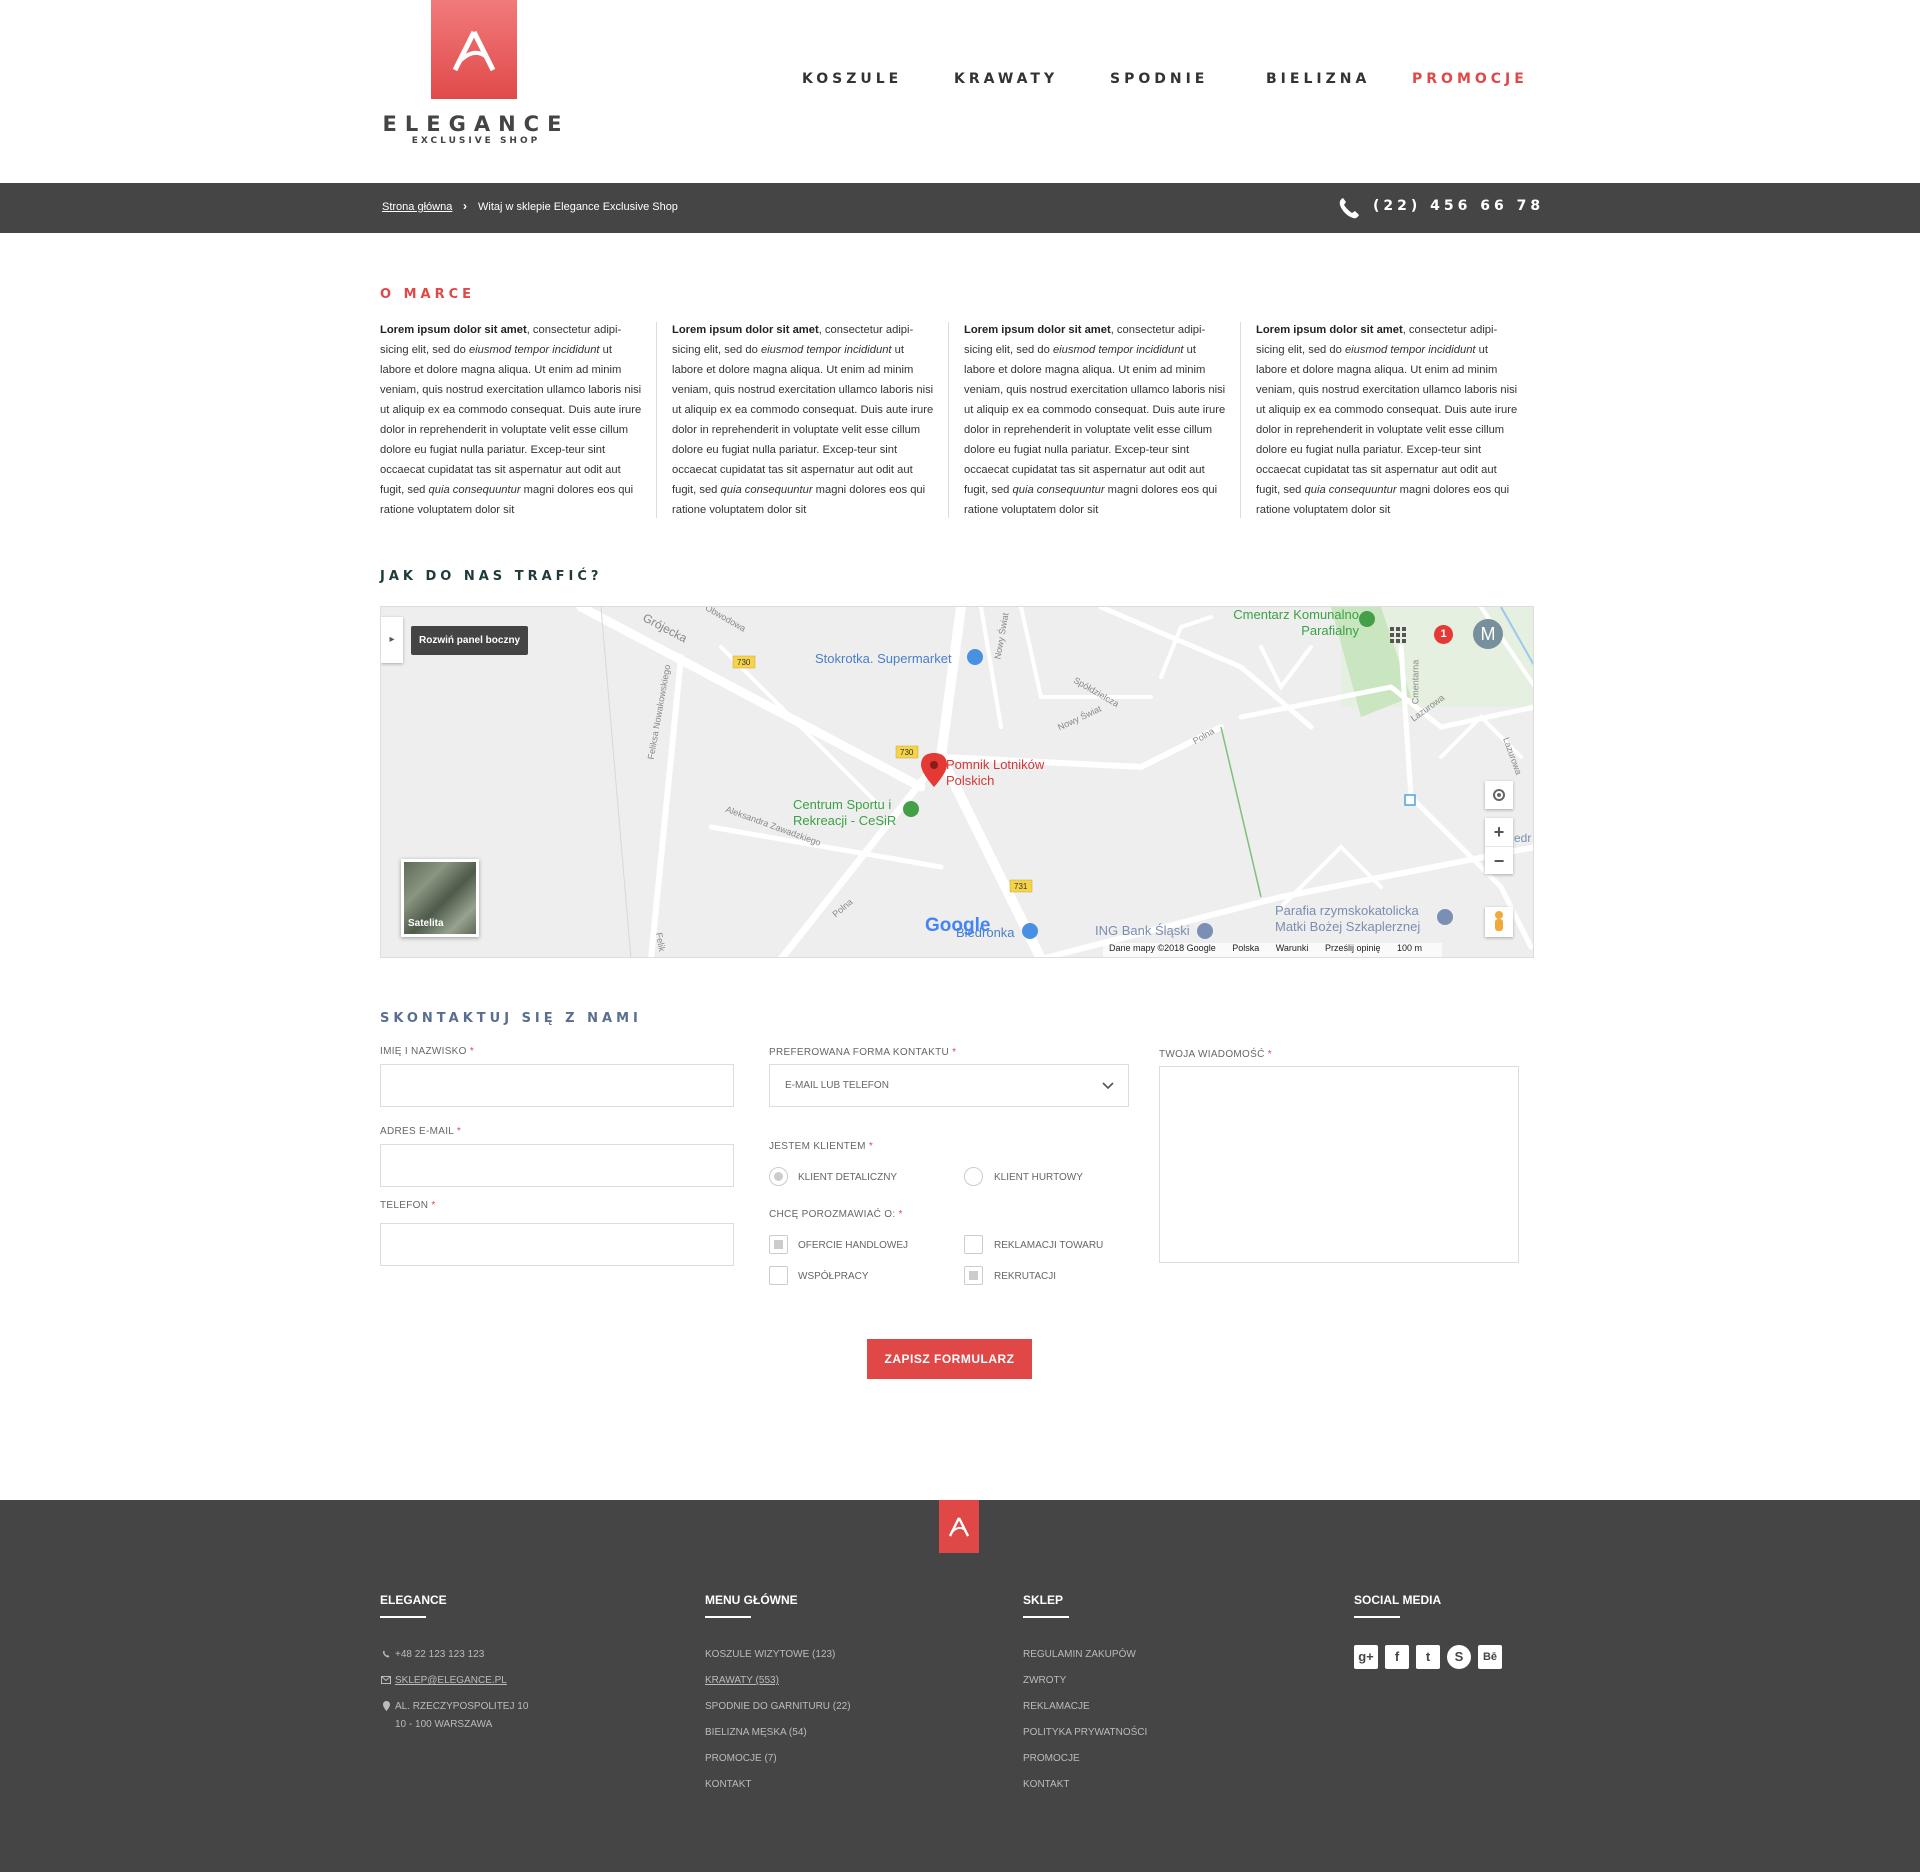  Describe the element at coordinates (413, 1600) in the screenshot. I see `footer-title-elegance: ELEGANCE` at that location.